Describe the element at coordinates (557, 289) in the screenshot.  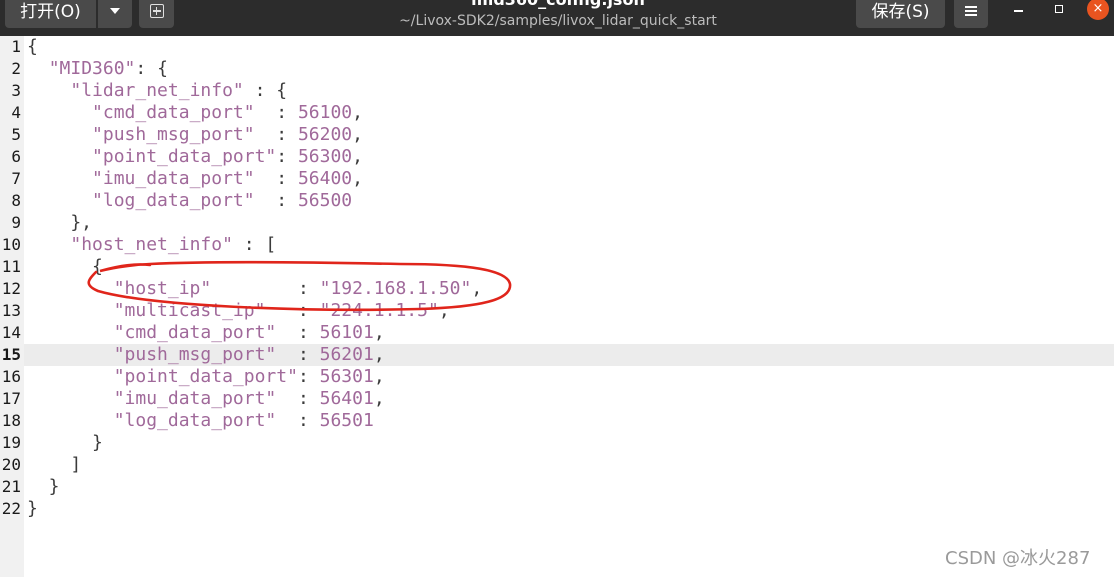
I see `code-line: 12 "host_ip" : "192.168.1.50",` at that location.